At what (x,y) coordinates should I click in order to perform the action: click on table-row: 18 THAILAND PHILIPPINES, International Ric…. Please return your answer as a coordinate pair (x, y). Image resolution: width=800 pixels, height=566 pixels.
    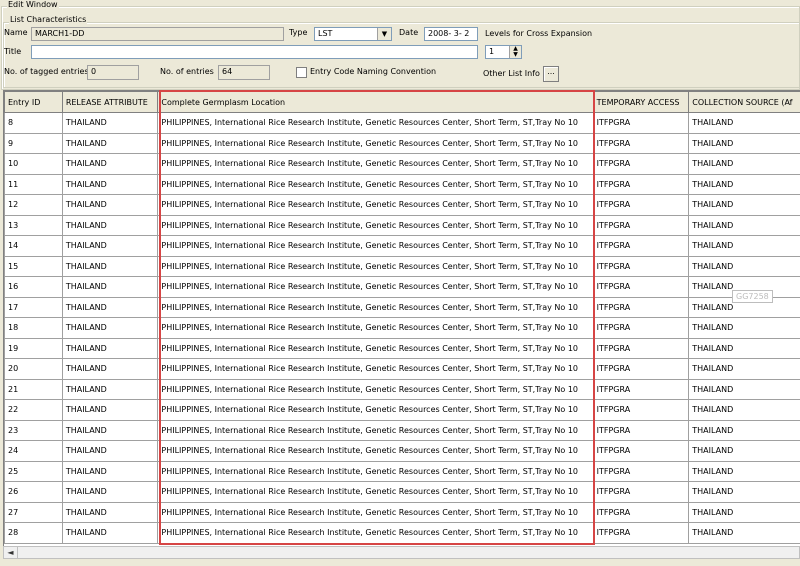
    Looking at the image, I should click on (402, 328).